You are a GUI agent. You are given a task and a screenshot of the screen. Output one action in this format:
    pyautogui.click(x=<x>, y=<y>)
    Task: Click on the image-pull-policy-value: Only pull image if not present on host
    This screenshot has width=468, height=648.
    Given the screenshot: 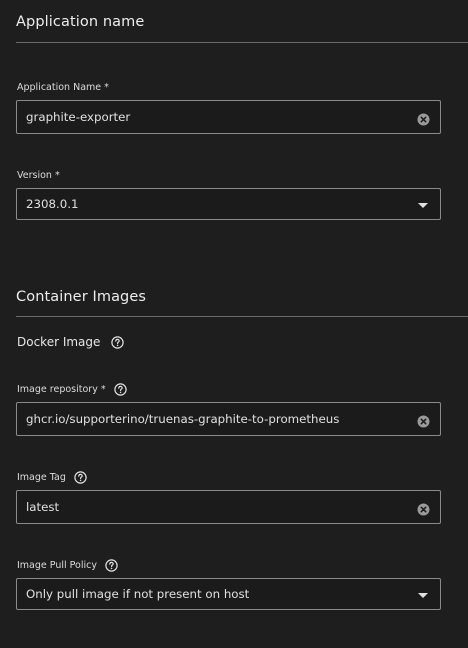 What is the action you would take?
    pyautogui.click(x=138, y=594)
    